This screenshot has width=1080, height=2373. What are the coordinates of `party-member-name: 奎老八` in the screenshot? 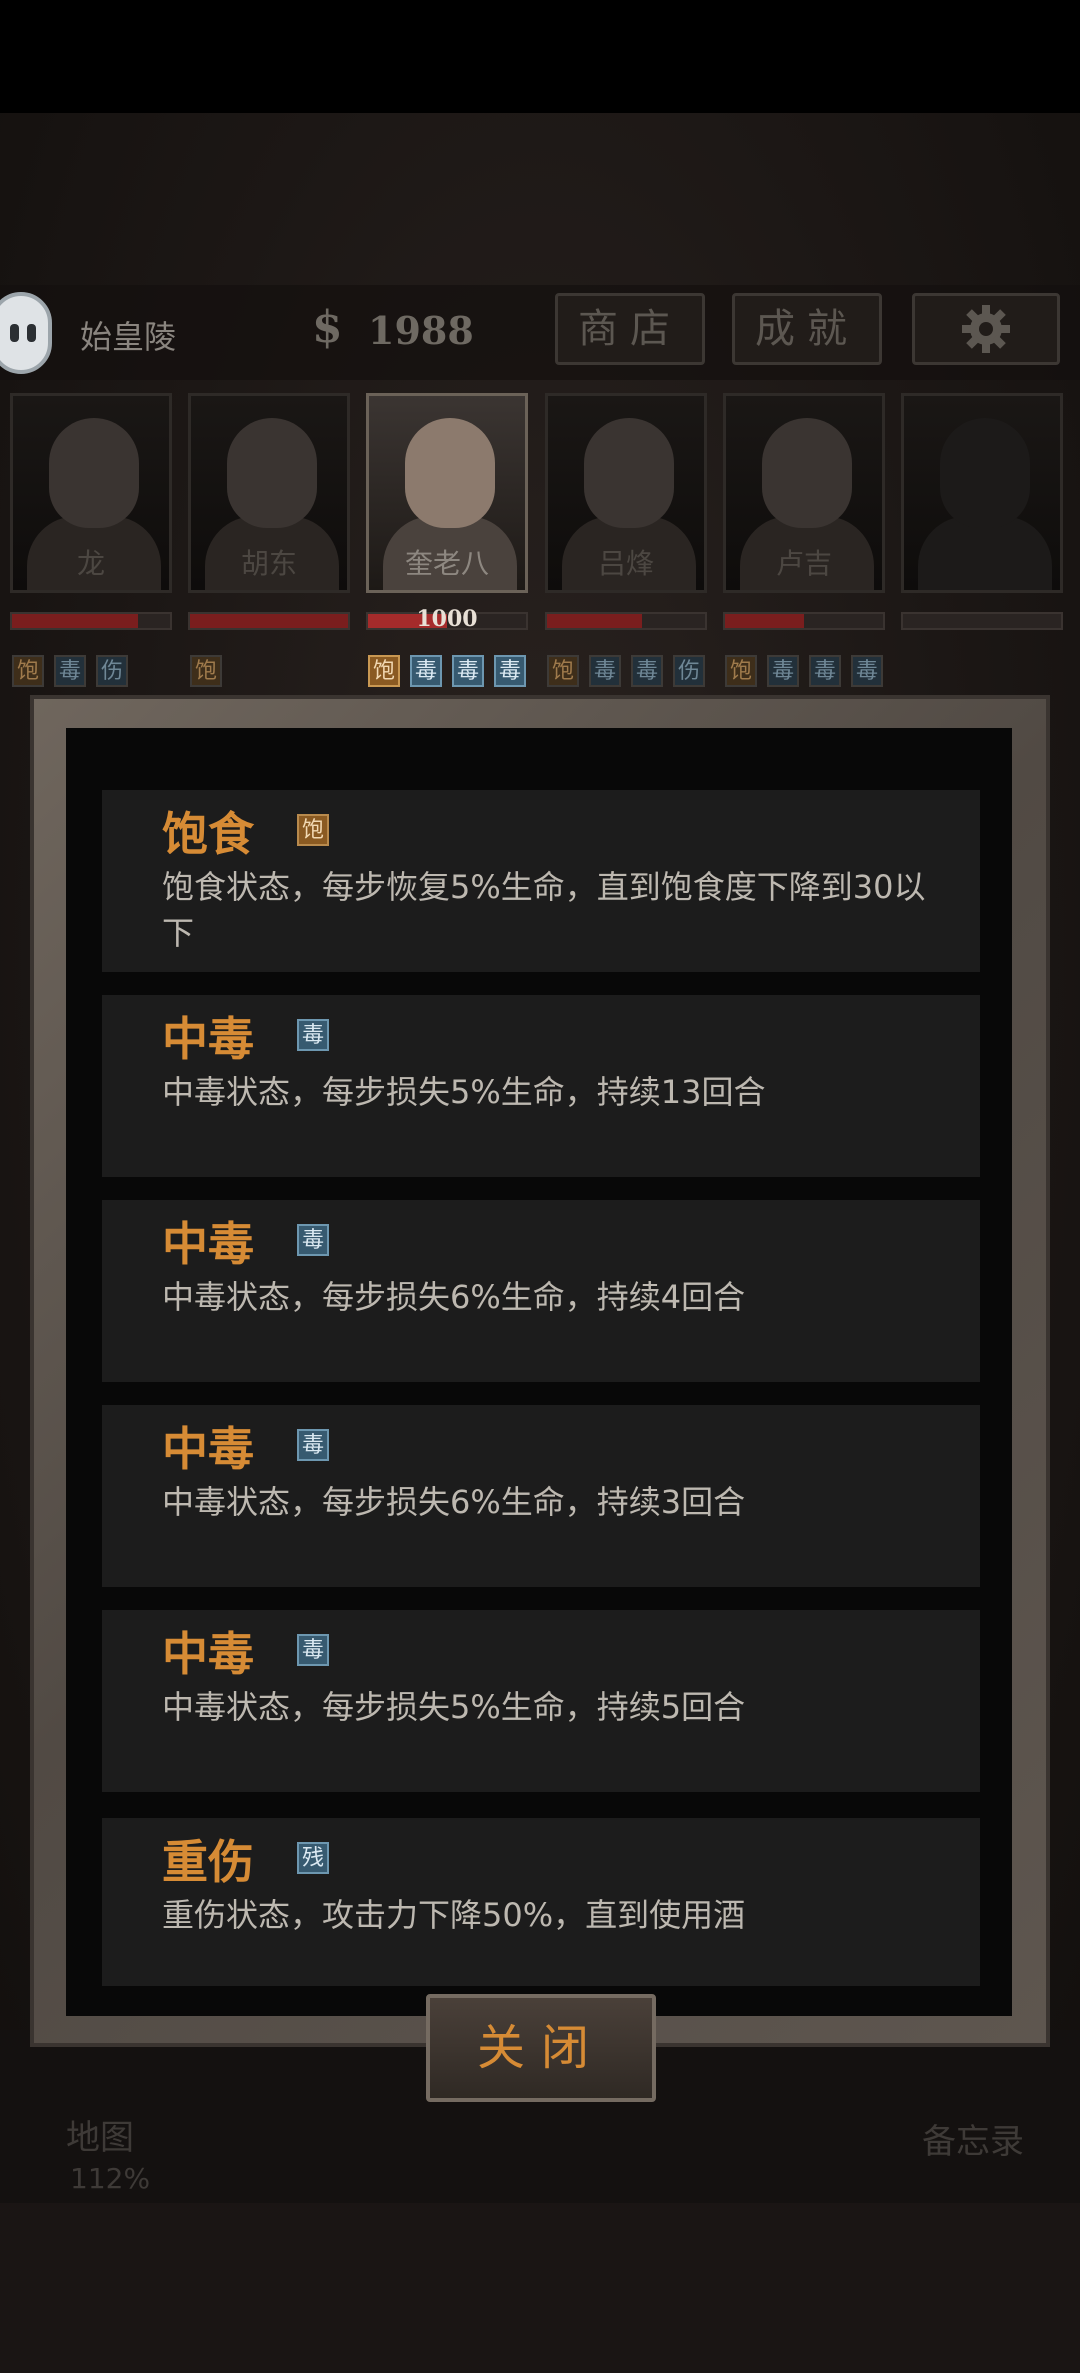 It's located at (446, 563).